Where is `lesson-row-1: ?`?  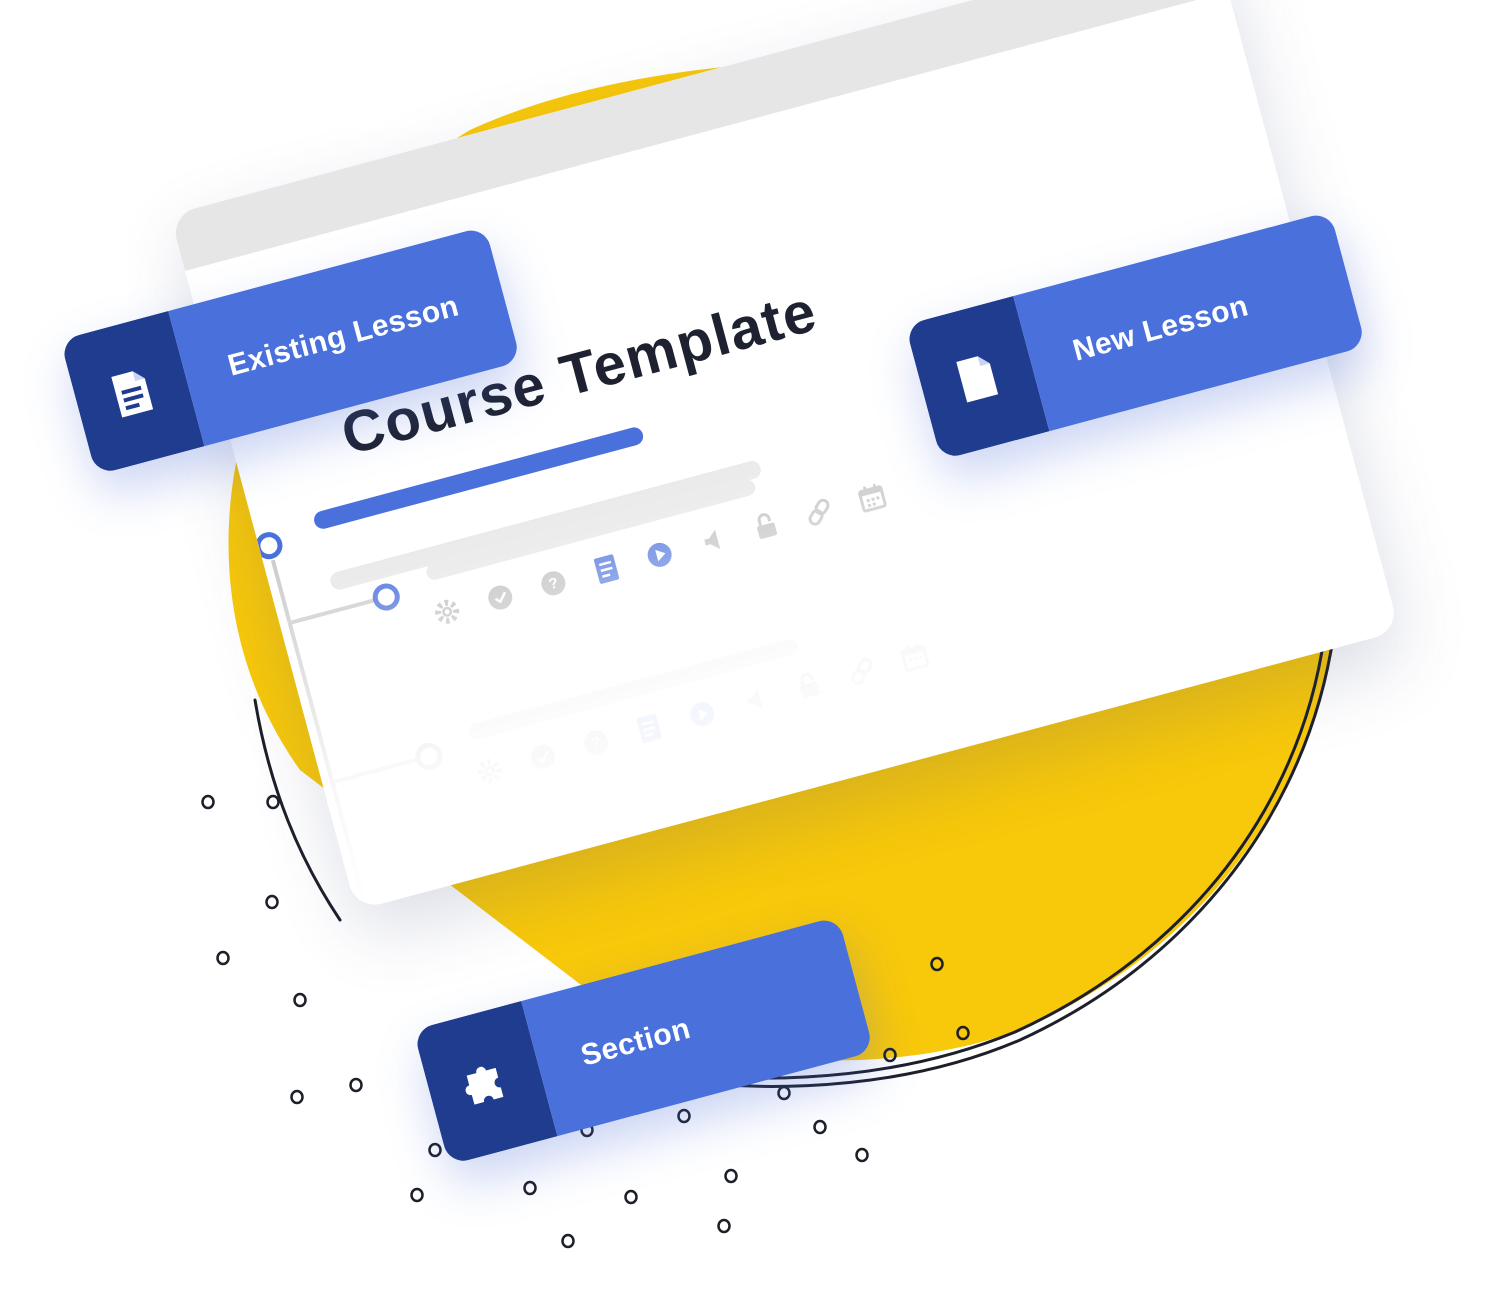 lesson-row-1: ? is located at coordinates (585, 556).